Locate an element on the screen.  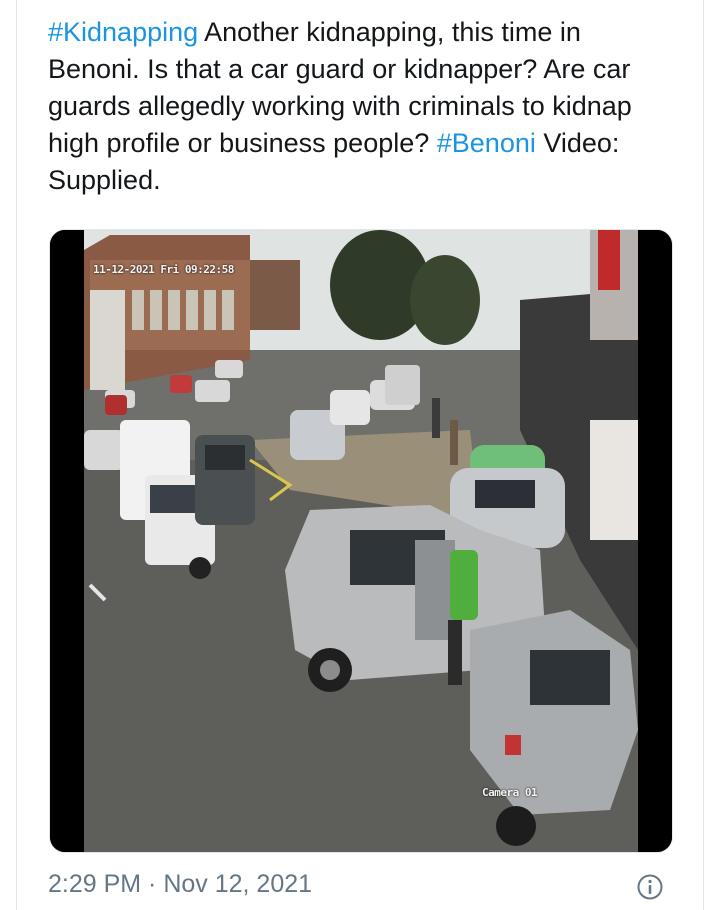
timeline-border-left is located at coordinates (16, 455).